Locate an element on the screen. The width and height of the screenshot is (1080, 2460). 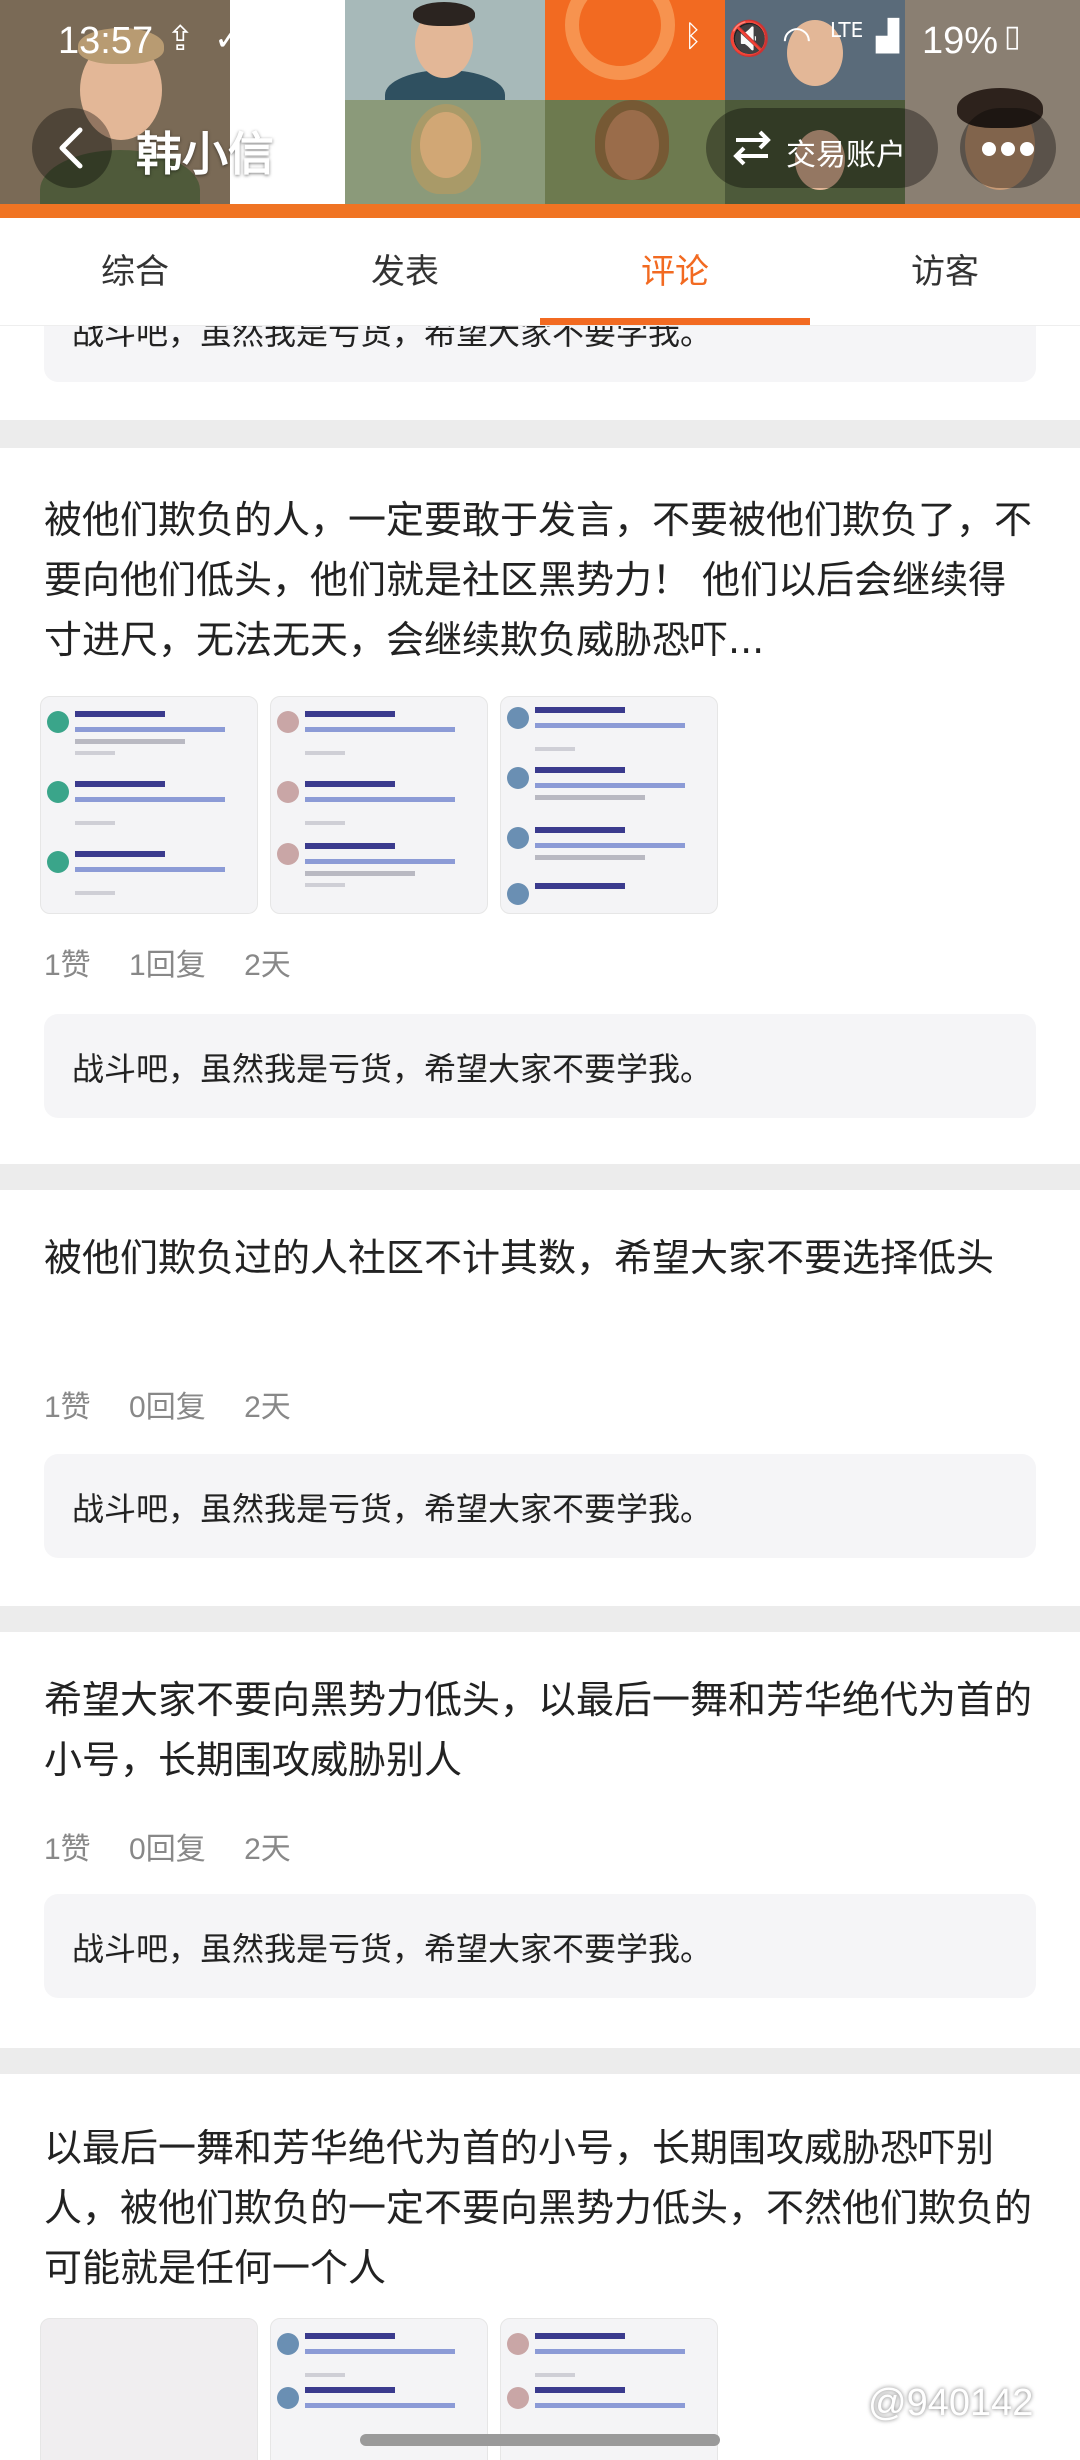
mute-icon: 🔇 is located at coordinates (749, 39).